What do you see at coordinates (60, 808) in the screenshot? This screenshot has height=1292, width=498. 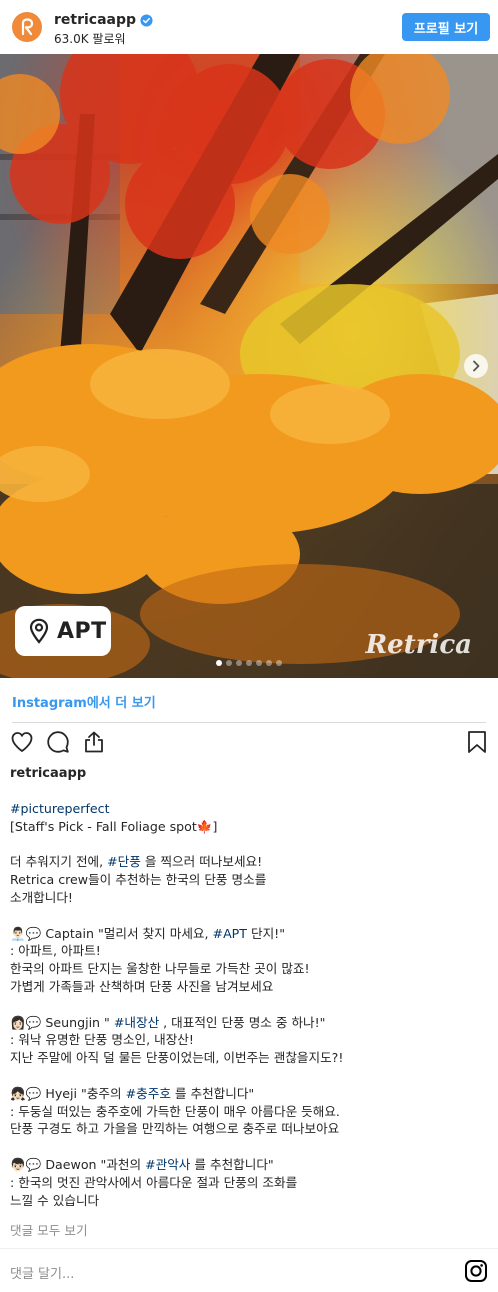 I see `hashtag-link: #pictureperfect` at bounding box center [60, 808].